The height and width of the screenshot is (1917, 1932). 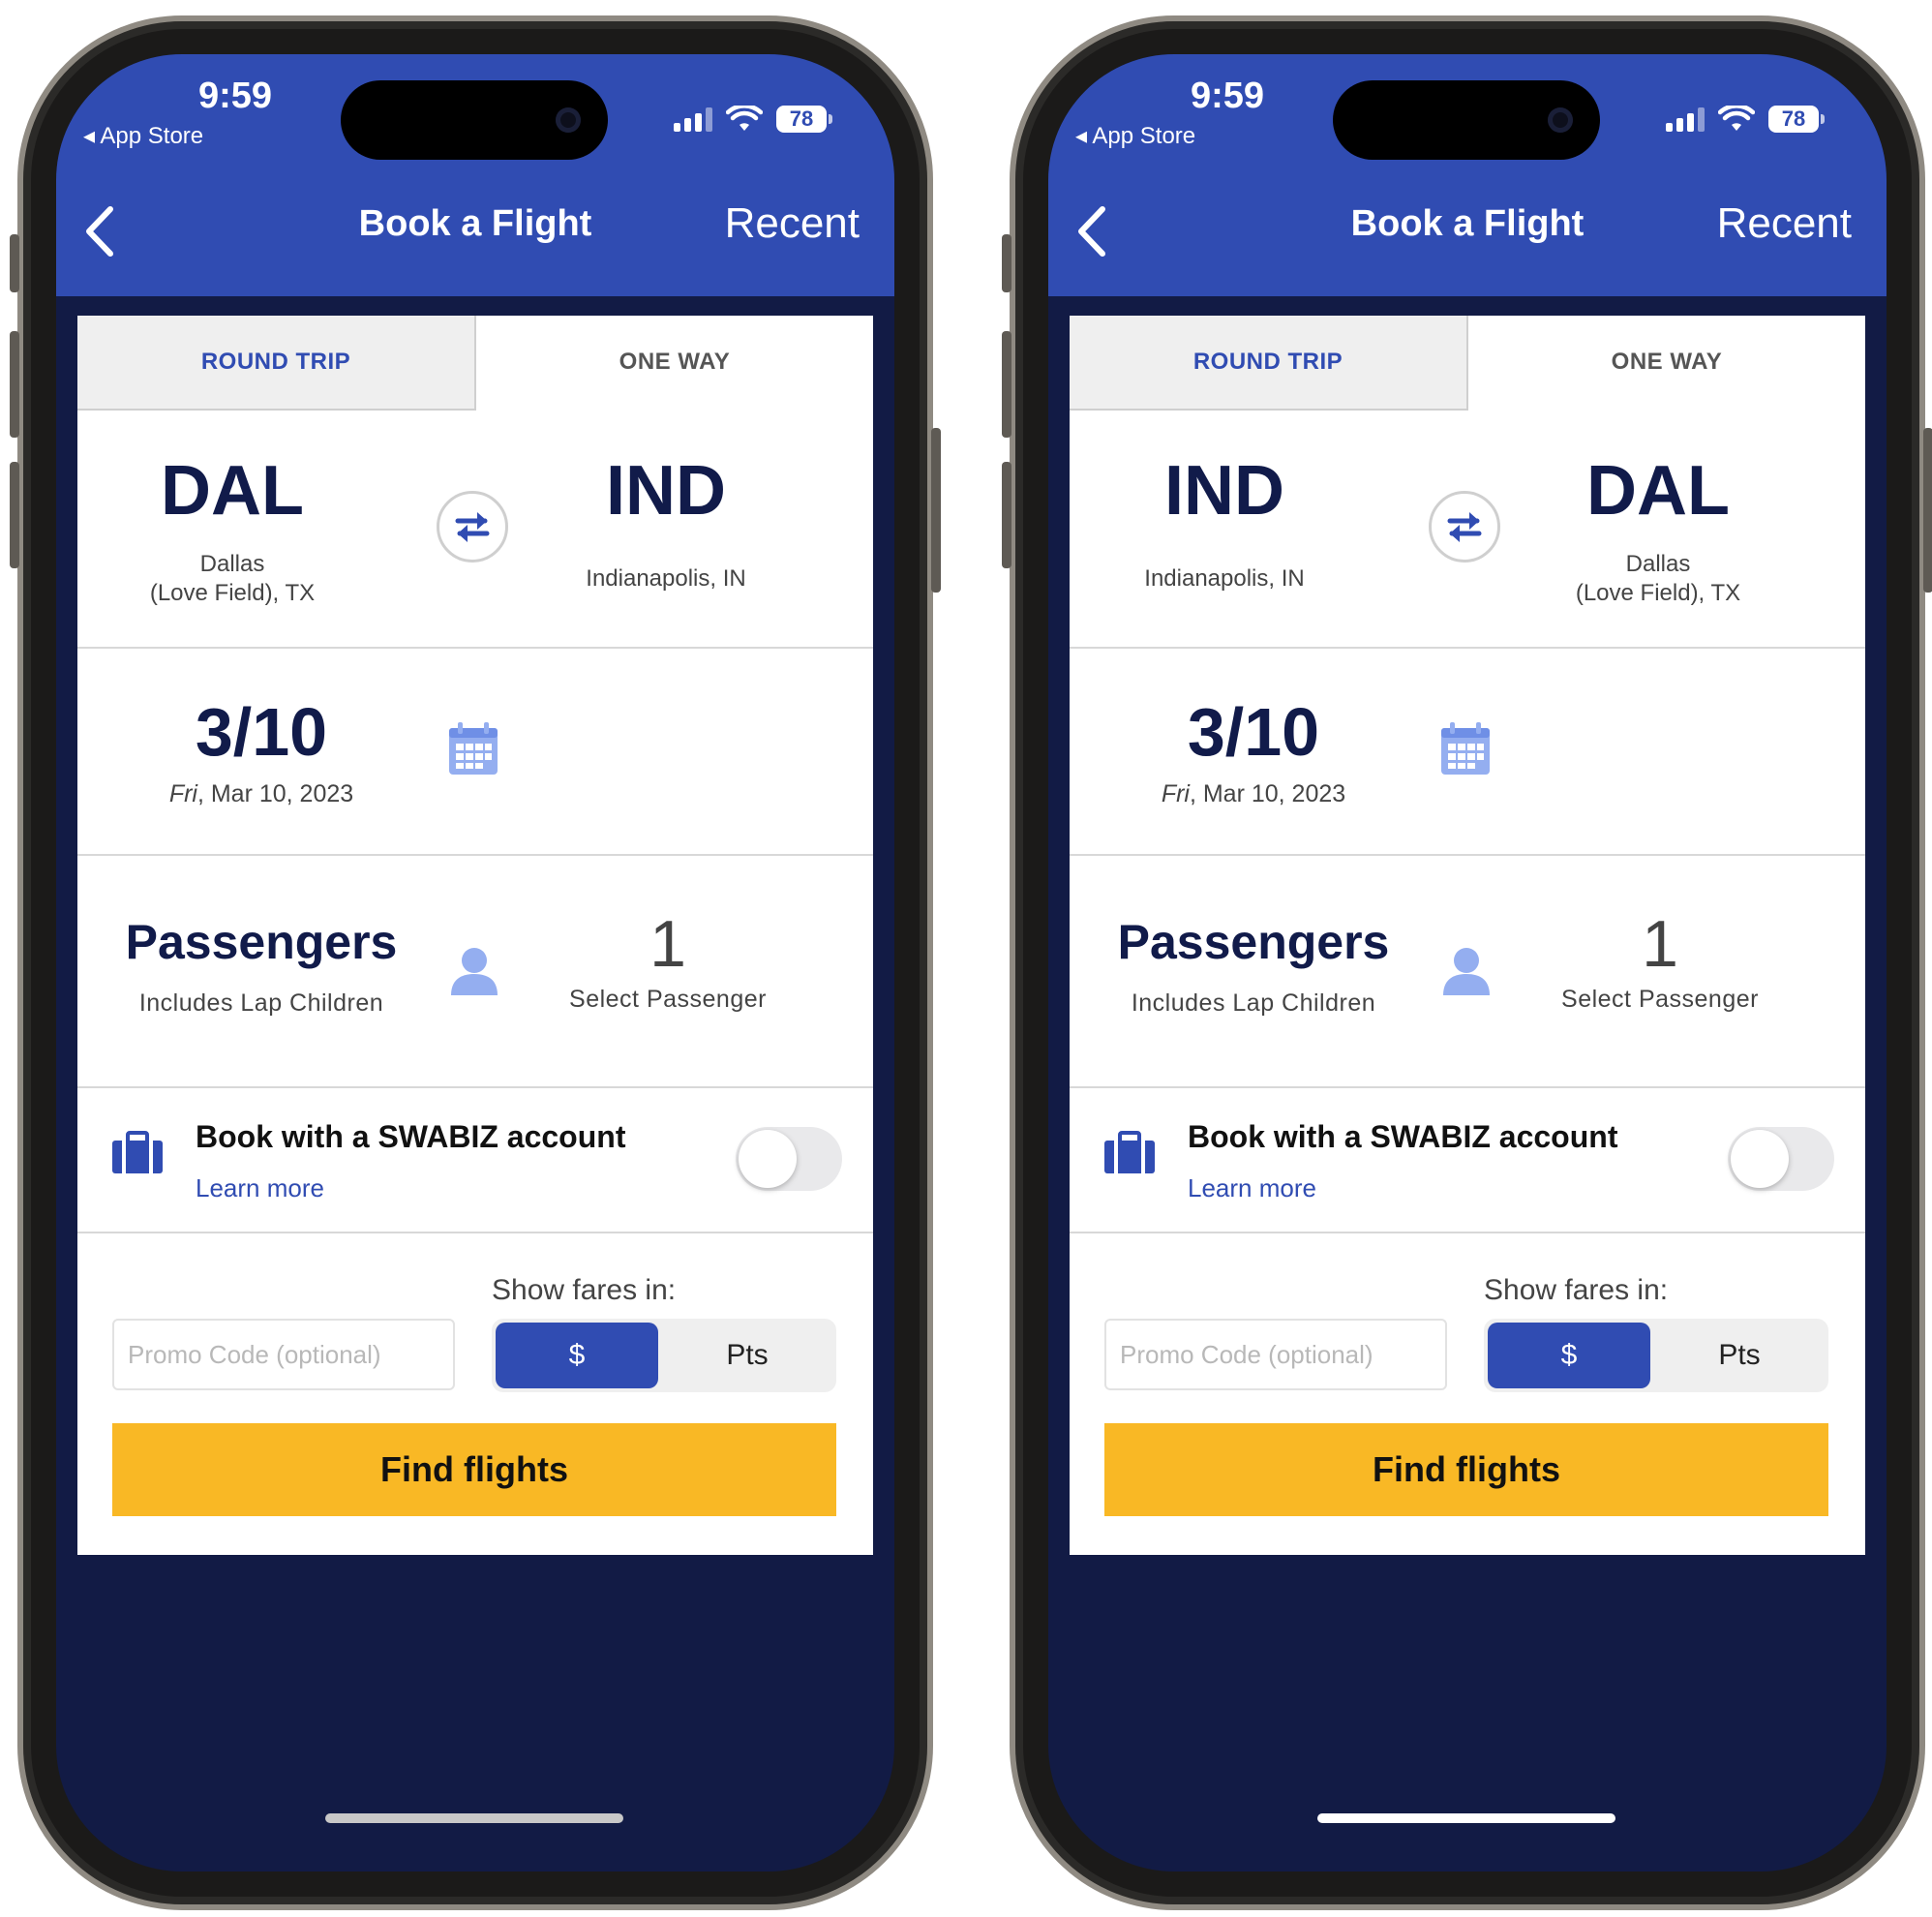 I want to click on destination-city-line1: Dallas, so click(x=1658, y=564).